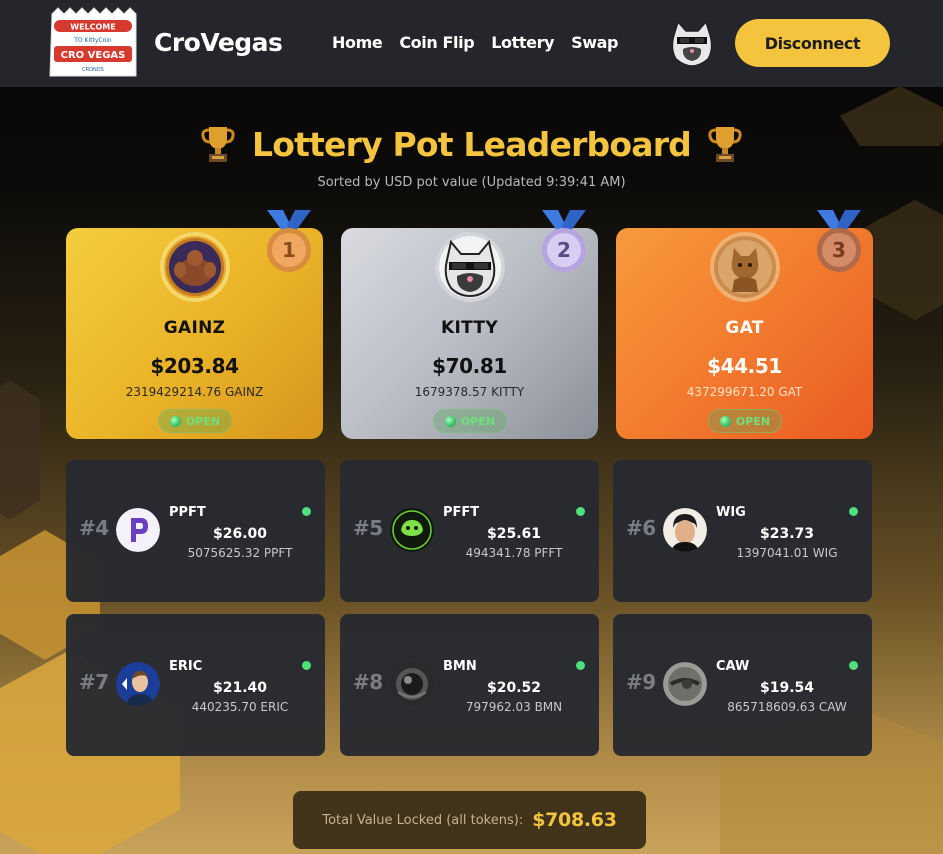  What do you see at coordinates (92, 27) in the screenshot?
I see `svg-text: WELCOME` at bounding box center [92, 27].